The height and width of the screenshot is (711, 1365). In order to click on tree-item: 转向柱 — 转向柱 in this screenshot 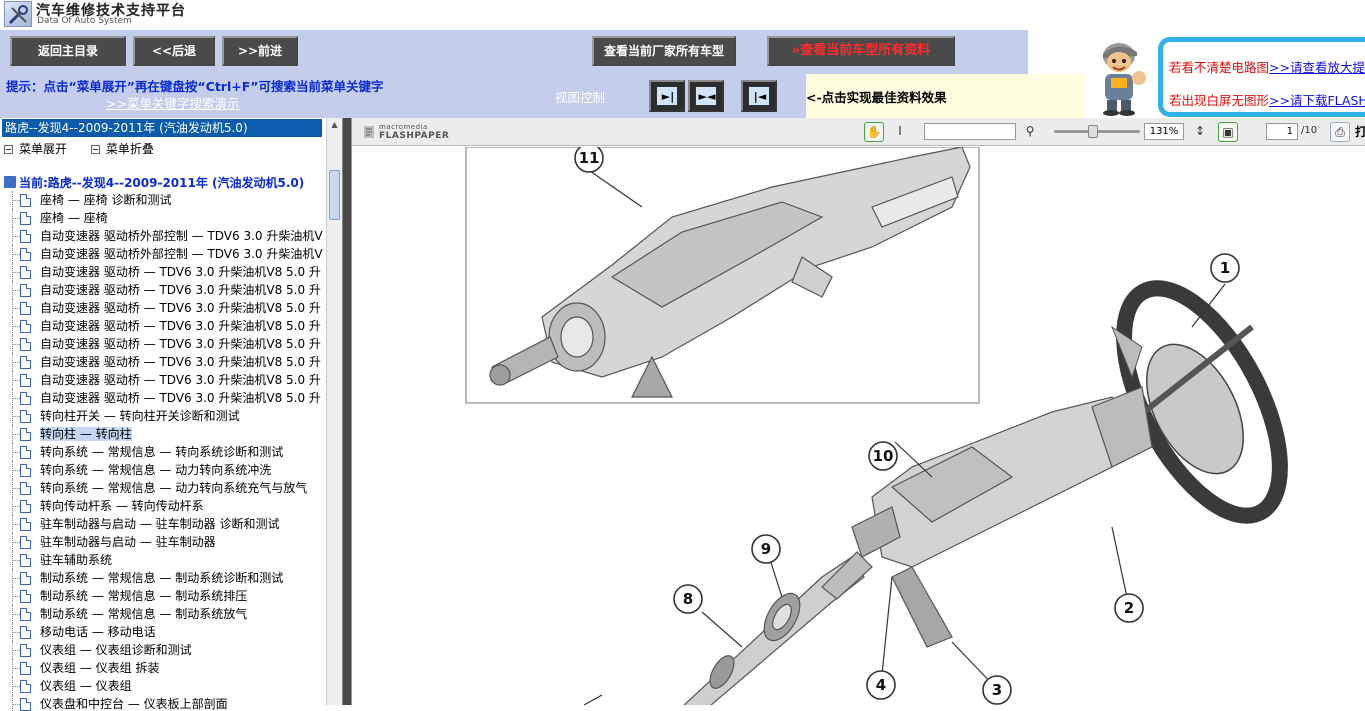, I will do `click(163, 434)`.